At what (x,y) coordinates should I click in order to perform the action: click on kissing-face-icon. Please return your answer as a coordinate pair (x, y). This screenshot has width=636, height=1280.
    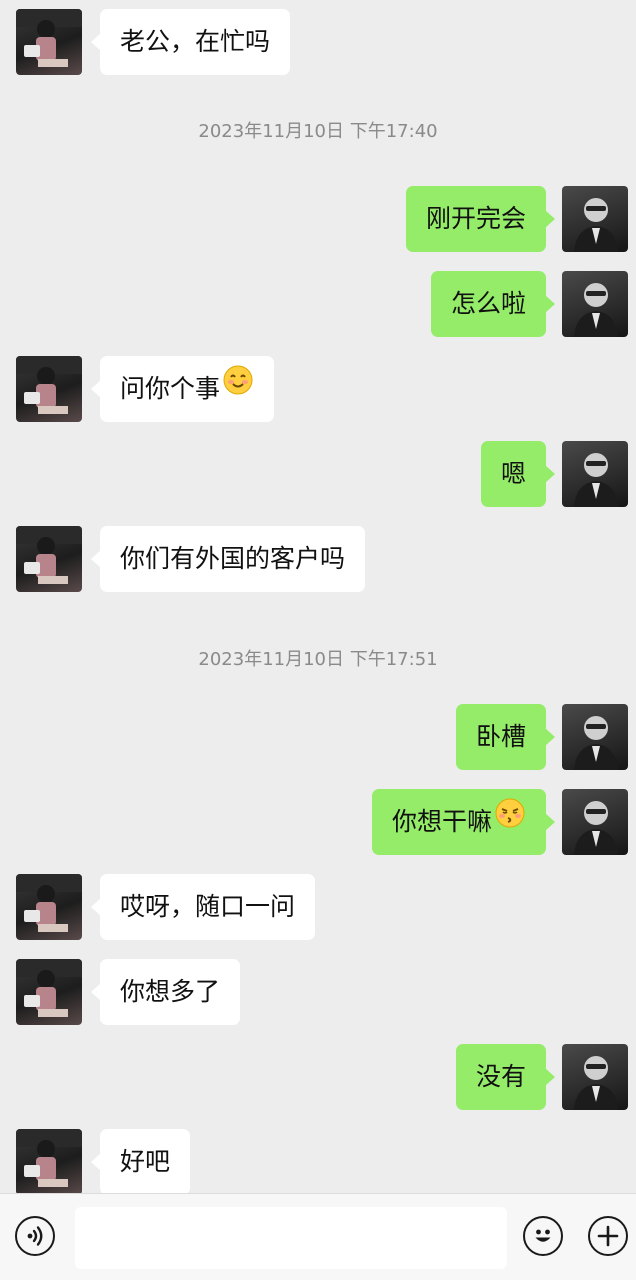
    Looking at the image, I should click on (510, 821).